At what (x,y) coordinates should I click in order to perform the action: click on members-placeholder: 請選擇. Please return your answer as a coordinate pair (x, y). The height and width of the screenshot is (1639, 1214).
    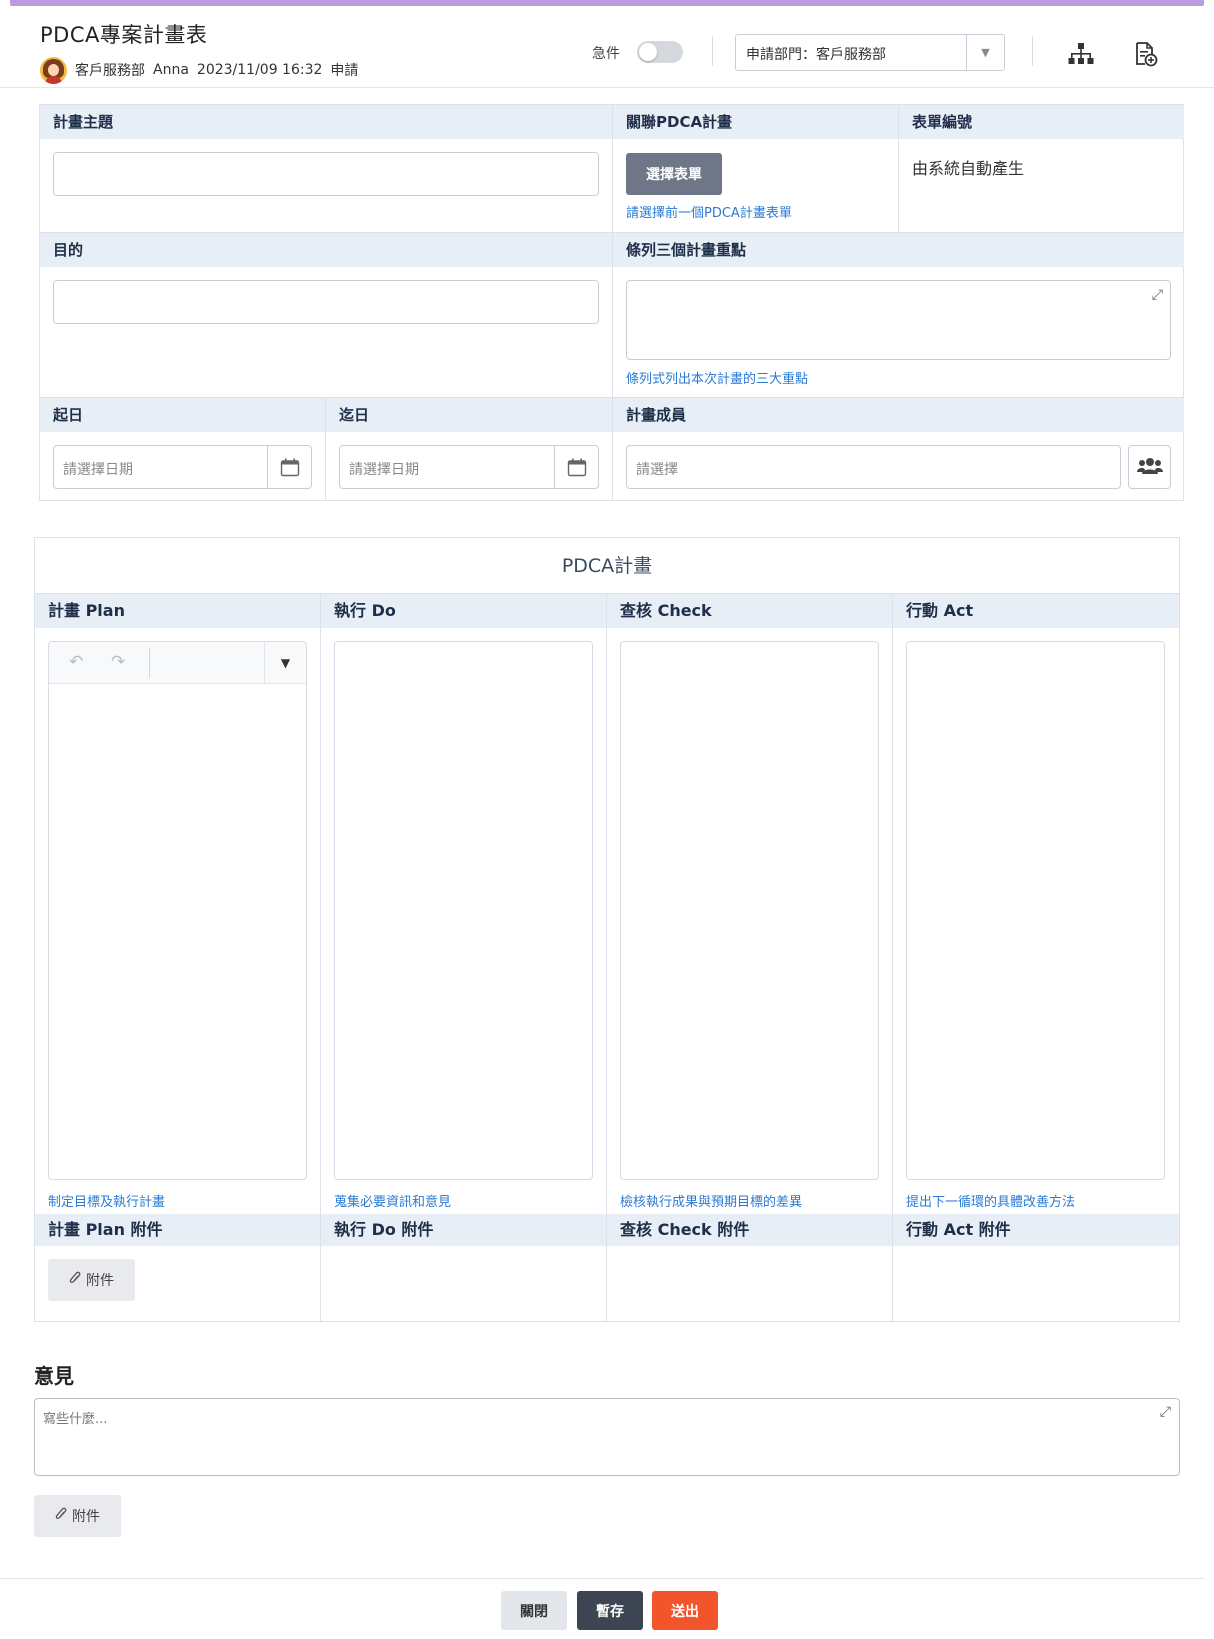
    Looking at the image, I should click on (657, 470).